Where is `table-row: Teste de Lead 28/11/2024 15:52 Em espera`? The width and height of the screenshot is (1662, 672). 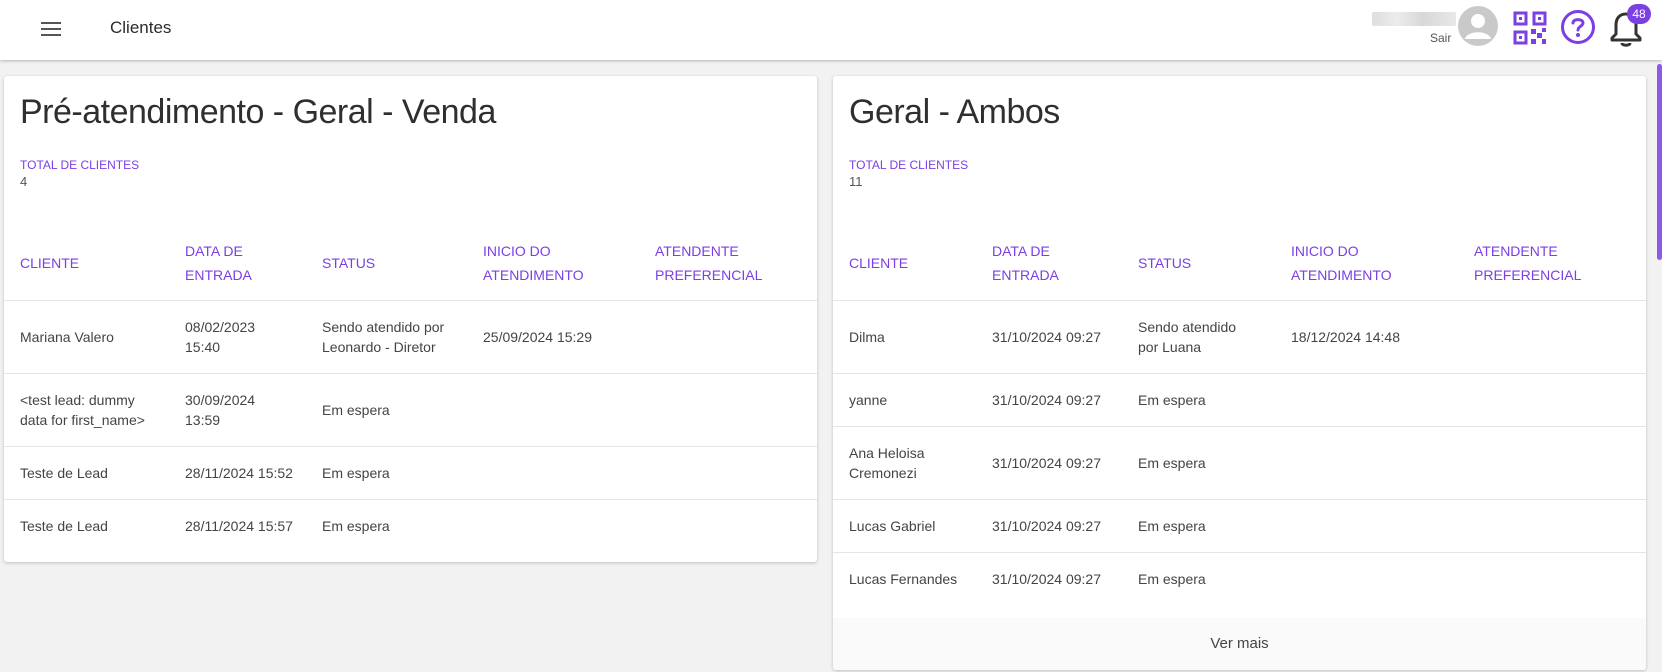 table-row: Teste de Lead 28/11/2024 15:52 Em espera is located at coordinates (410, 473).